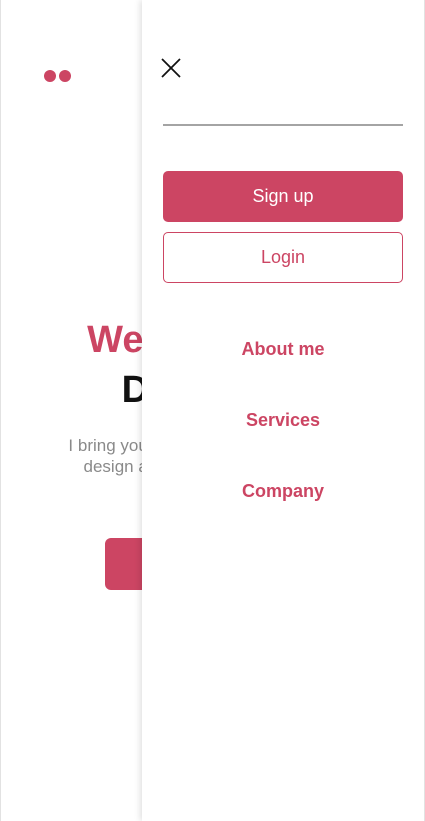  I want to click on signup-button: Sign up, so click(283, 196).